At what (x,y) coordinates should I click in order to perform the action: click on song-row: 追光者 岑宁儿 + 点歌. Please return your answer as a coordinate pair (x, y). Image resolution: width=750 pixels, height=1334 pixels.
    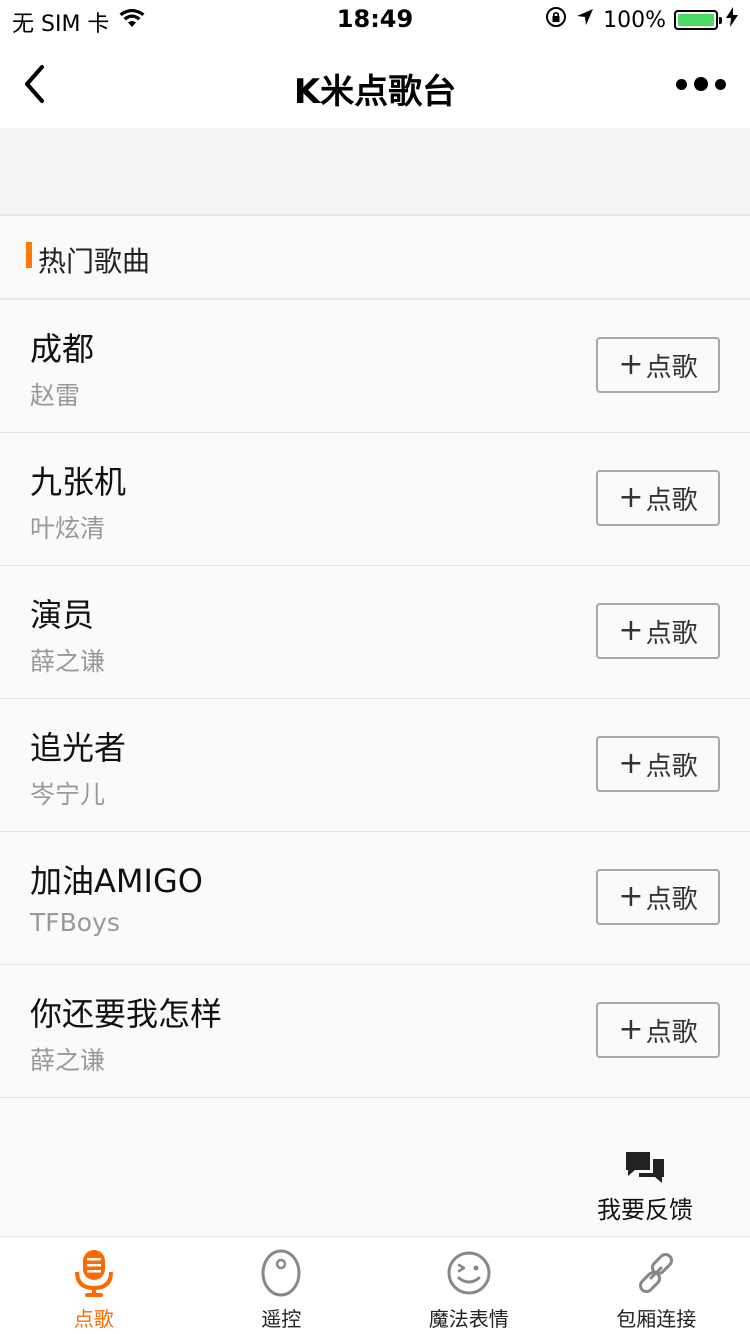
    Looking at the image, I should click on (375, 765).